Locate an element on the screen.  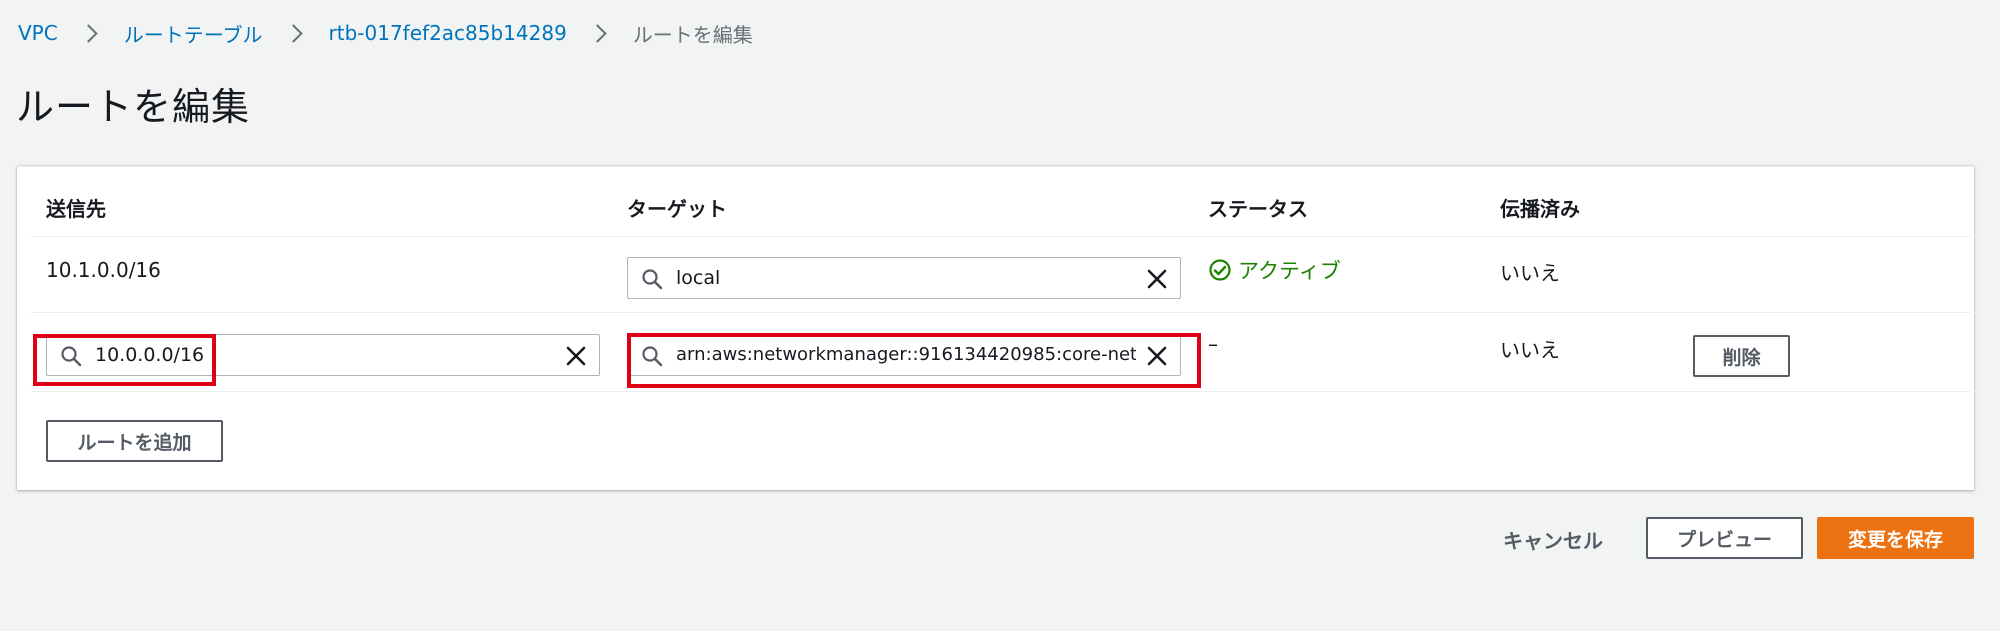
row1-target-value: local is located at coordinates (698, 278).